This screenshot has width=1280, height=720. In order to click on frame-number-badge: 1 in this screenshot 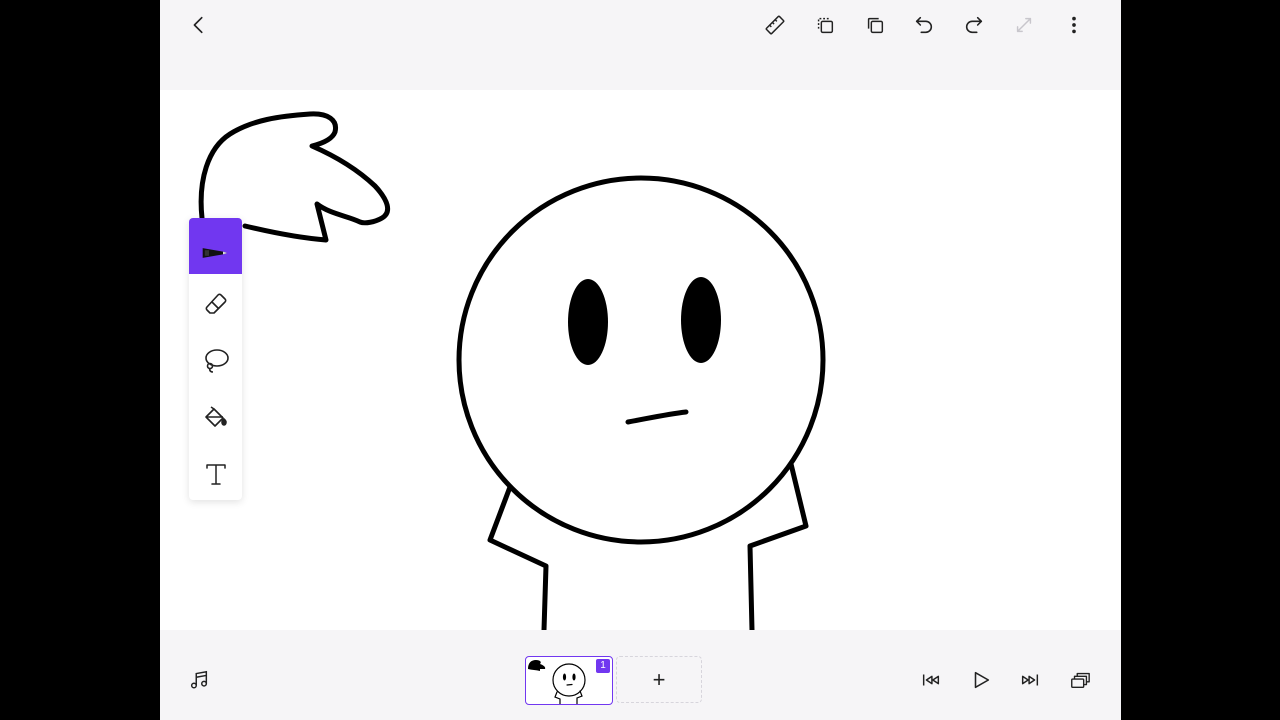, I will do `click(603, 666)`.